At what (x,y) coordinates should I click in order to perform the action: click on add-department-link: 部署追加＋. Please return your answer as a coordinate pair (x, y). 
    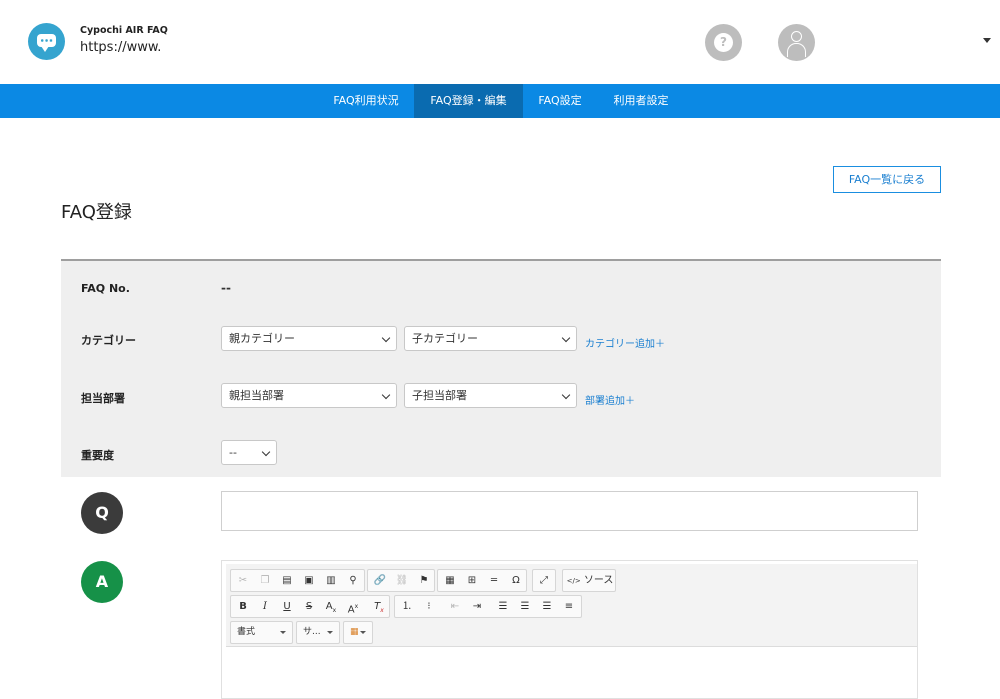
    Looking at the image, I should click on (610, 399).